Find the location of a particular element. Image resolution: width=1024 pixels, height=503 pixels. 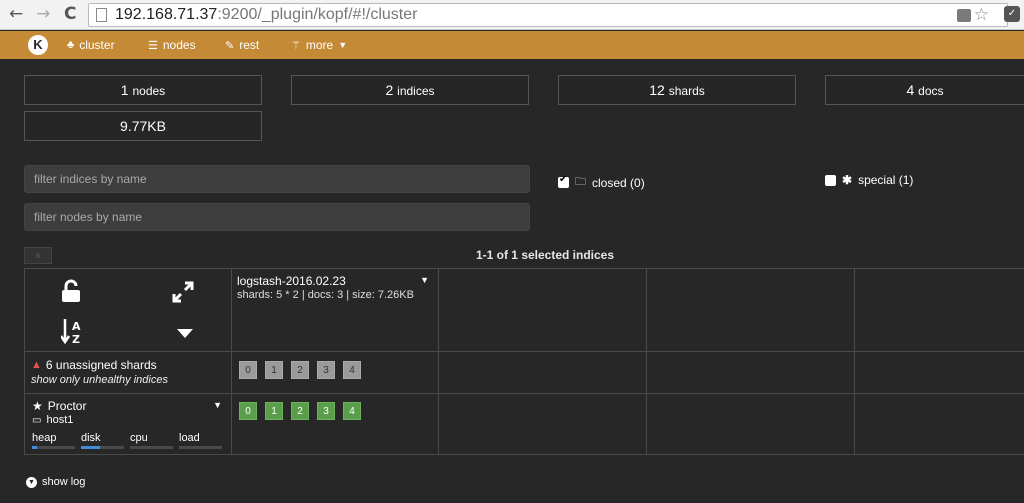

nav-rest-label: rest is located at coordinates (249, 45).